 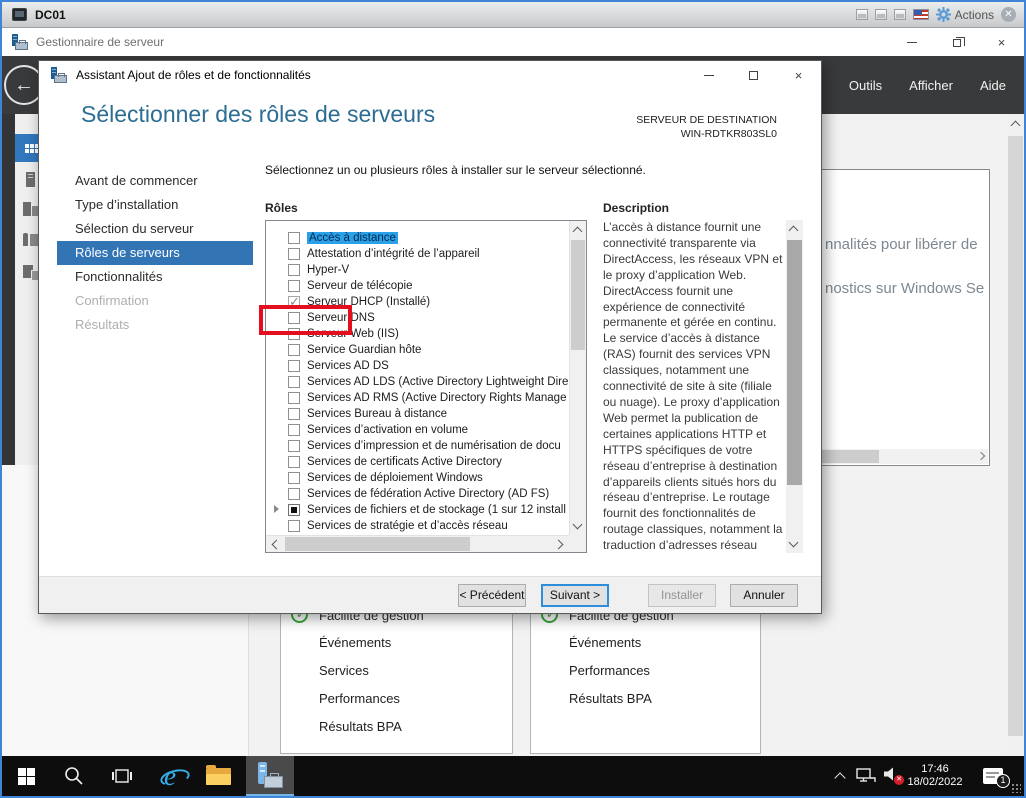 What do you see at coordinates (422, 238) in the screenshot?
I see `role-item: Accès à distance` at bounding box center [422, 238].